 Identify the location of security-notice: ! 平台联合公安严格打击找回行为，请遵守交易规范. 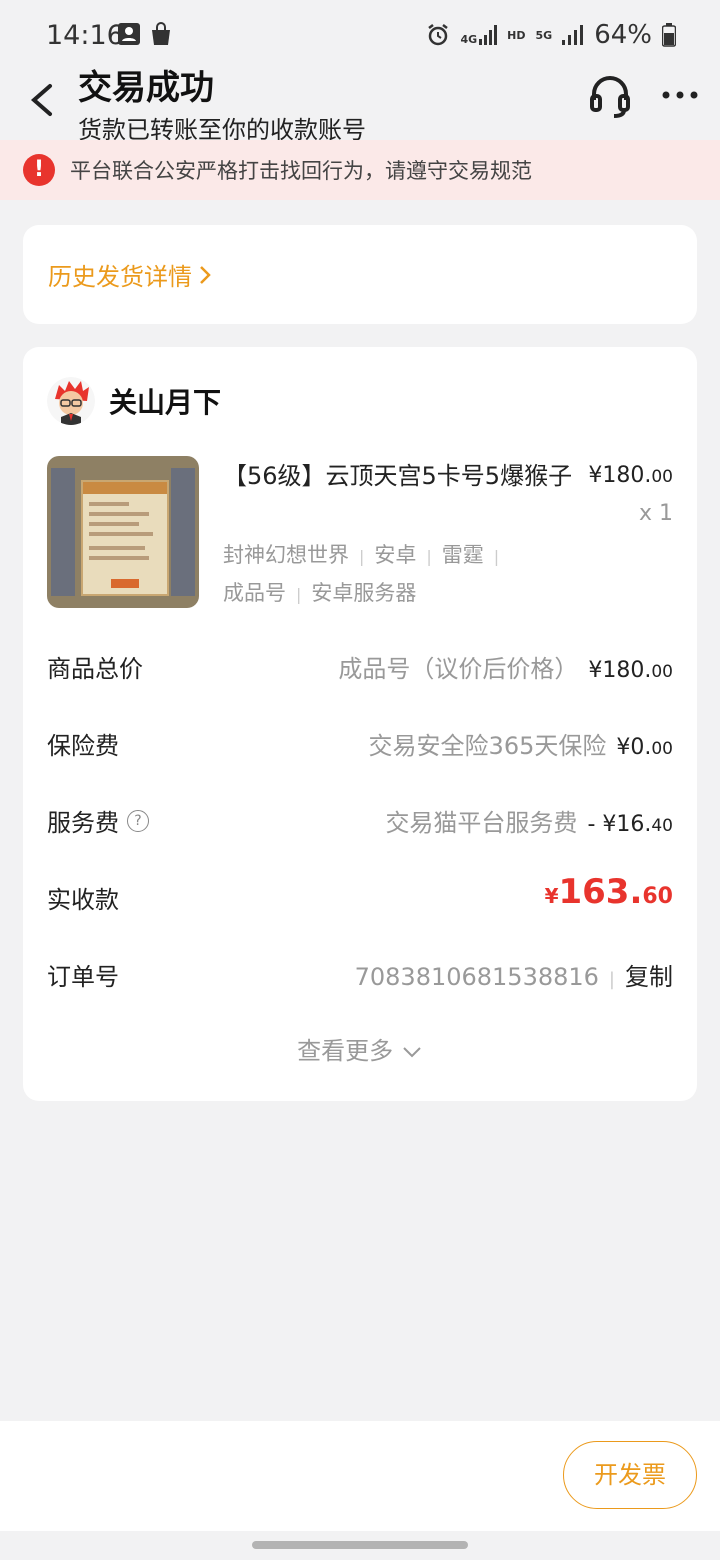
(360, 170).